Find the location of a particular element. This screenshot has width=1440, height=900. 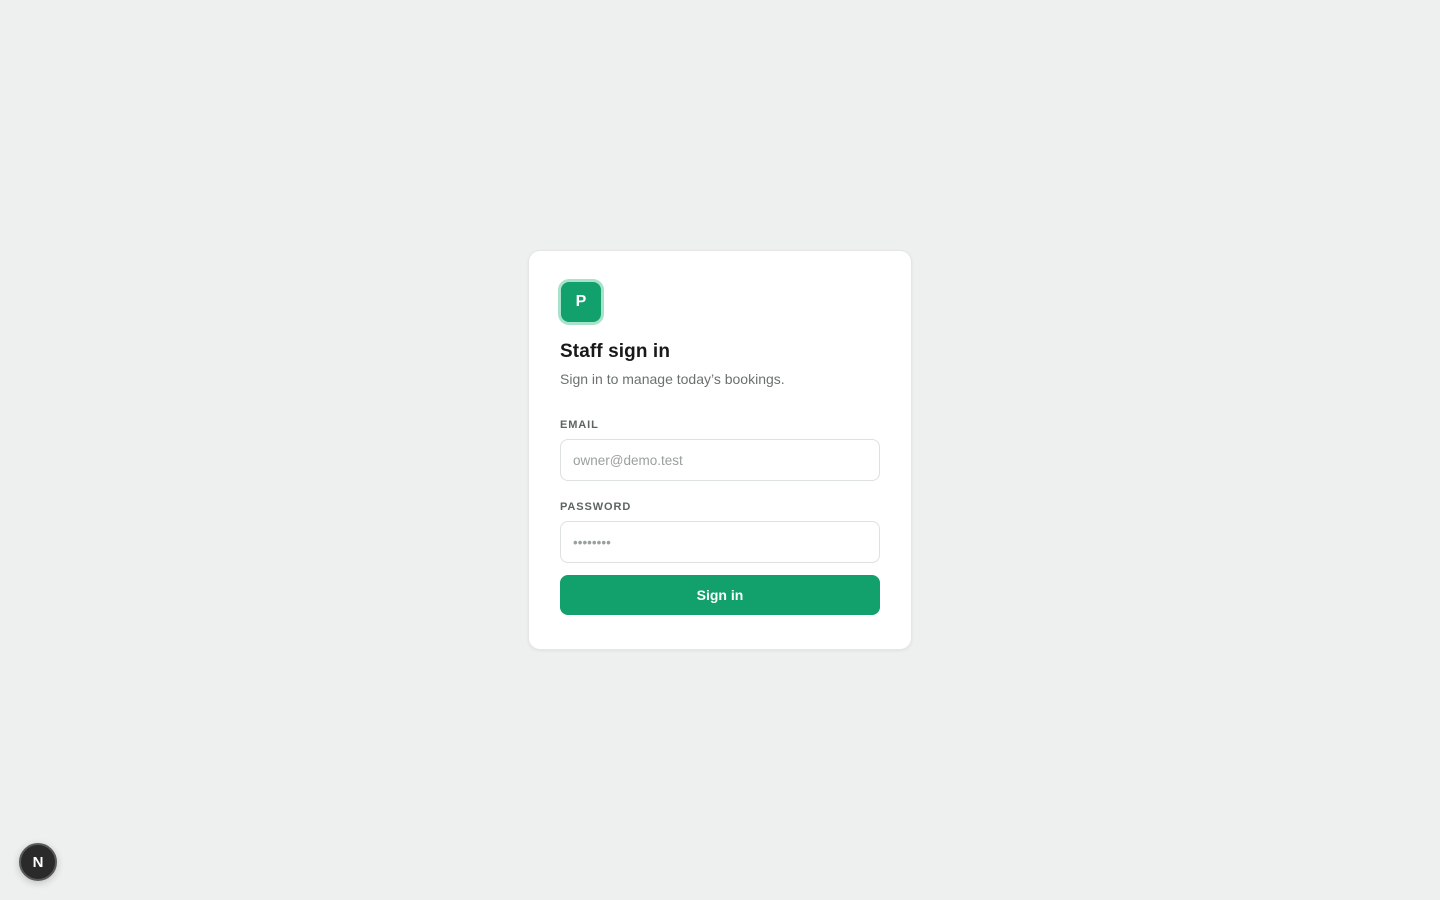

logo-letter: P is located at coordinates (581, 301).